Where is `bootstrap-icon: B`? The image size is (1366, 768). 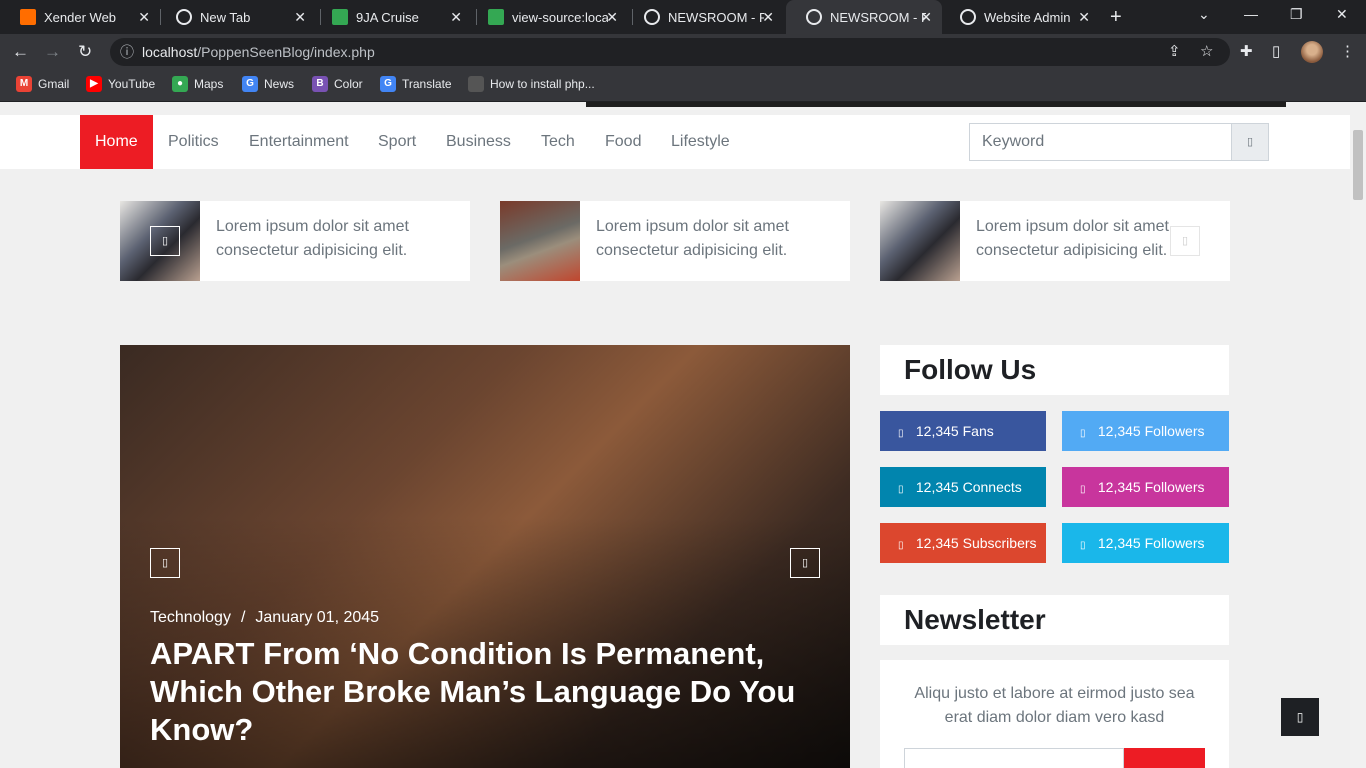 bootstrap-icon: B is located at coordinates (320, 84).